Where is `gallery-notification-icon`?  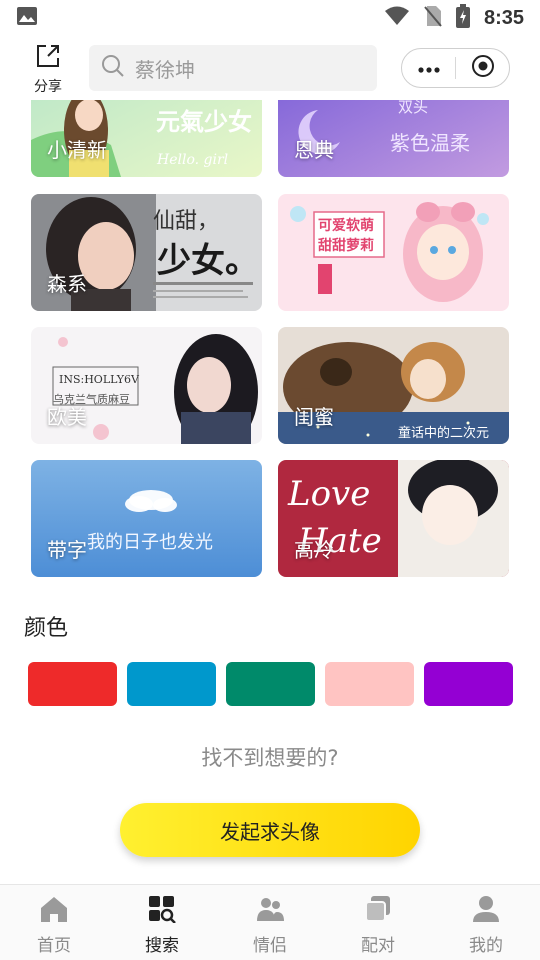 gallery-notification-icon is located at coordinates (27, 18).